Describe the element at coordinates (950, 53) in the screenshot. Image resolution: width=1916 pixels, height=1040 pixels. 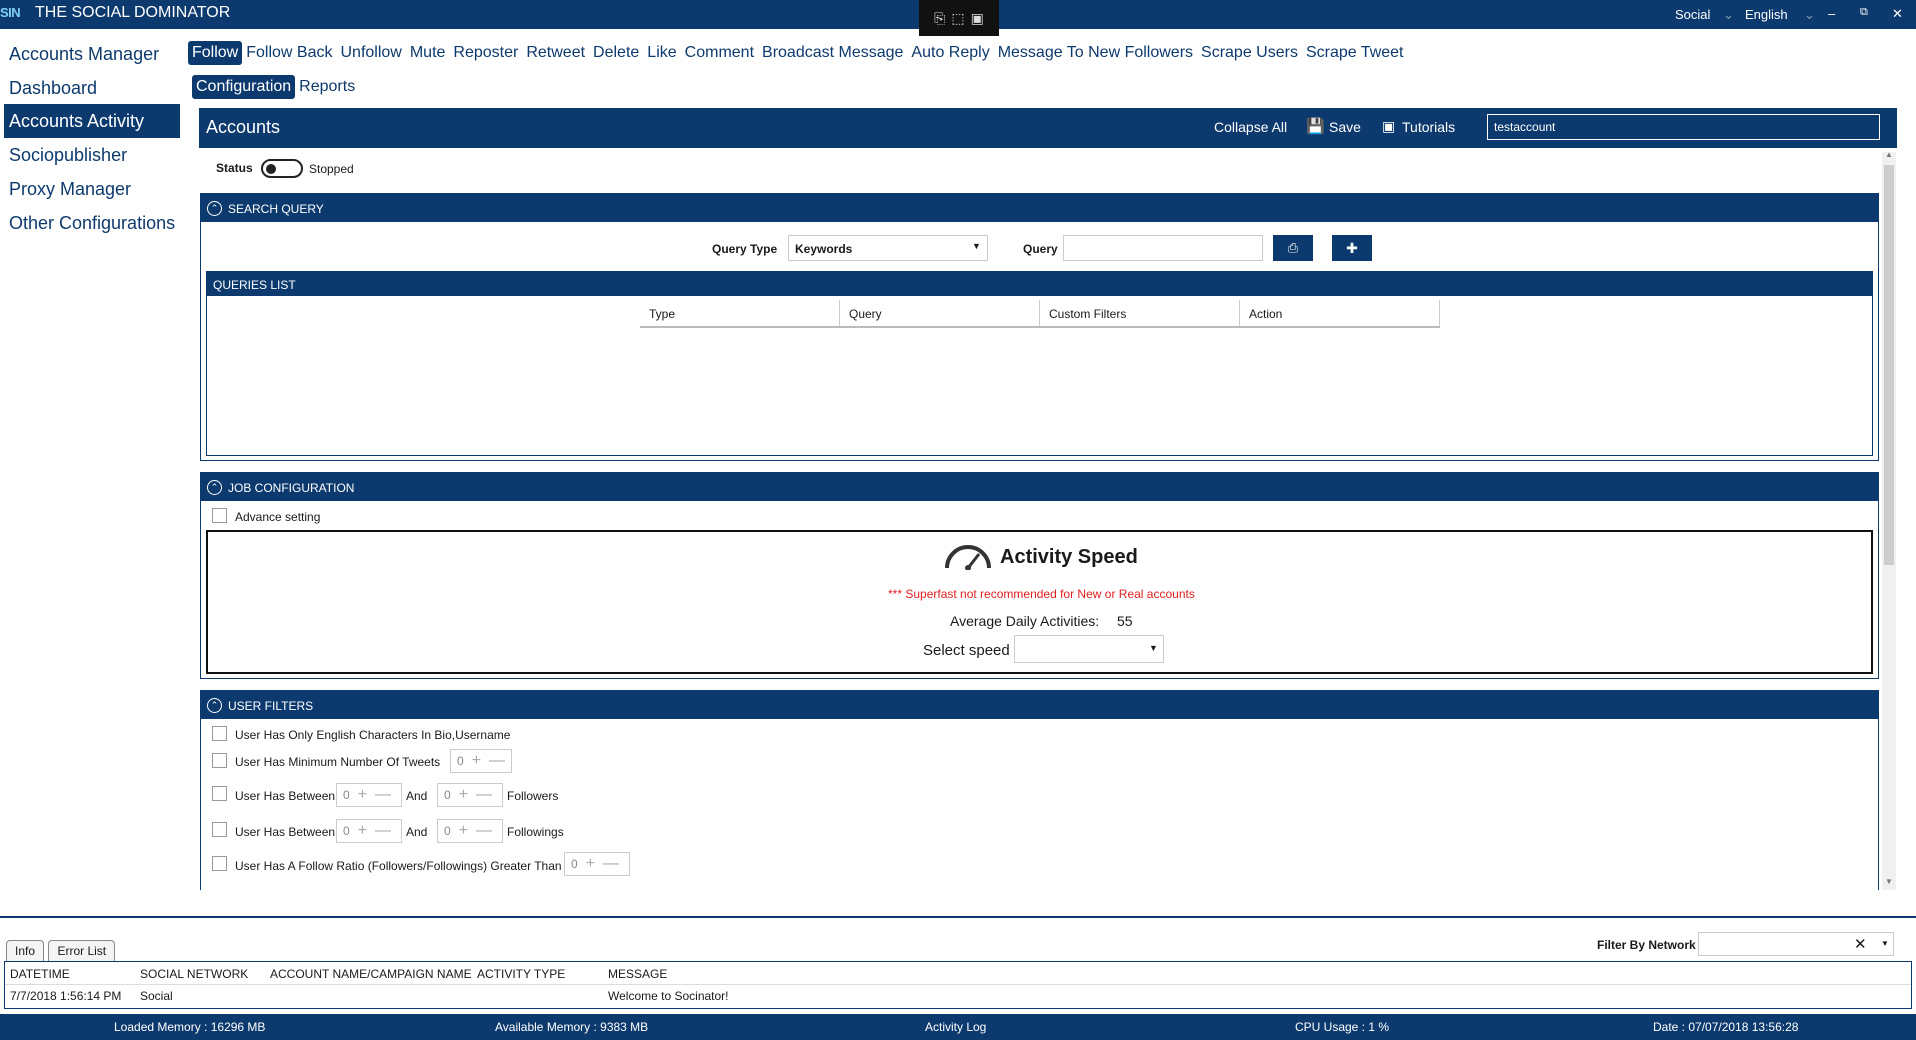
I see `tab-auto-reply: Auto Reply` at that location.